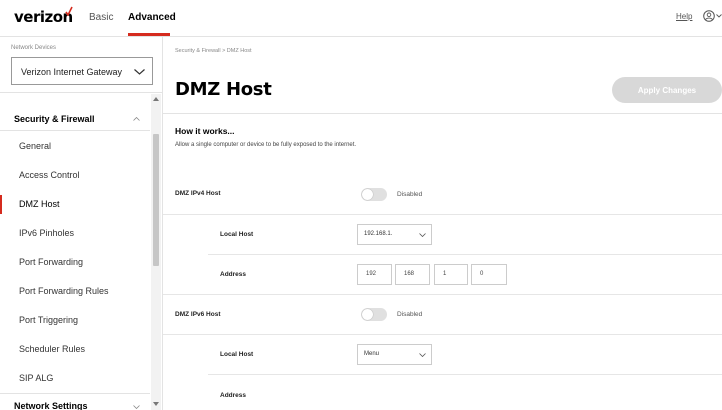 Image resolution: width=722 pixels, height=410 pixels. What do you see at coordinates (47, 233) in the screenshot?
I see `sidebar-item-label: IPv6 Pinholes` at bounding box center [47, 233].